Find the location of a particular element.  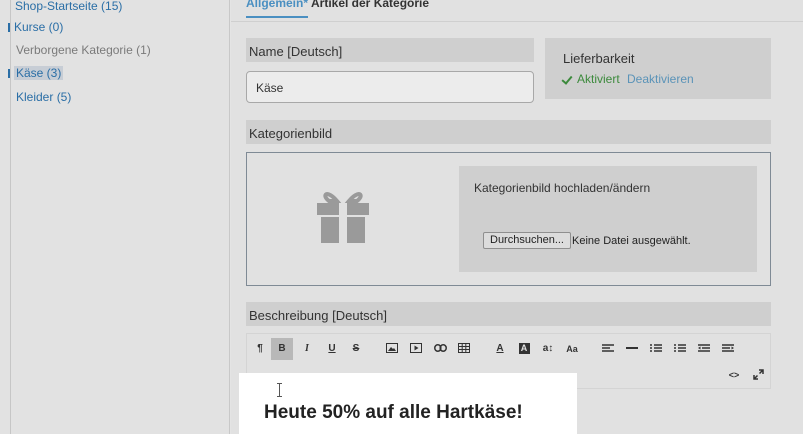

tree-item-label: Verborgene Kategorie (1) is located at coordinates (83, 50).